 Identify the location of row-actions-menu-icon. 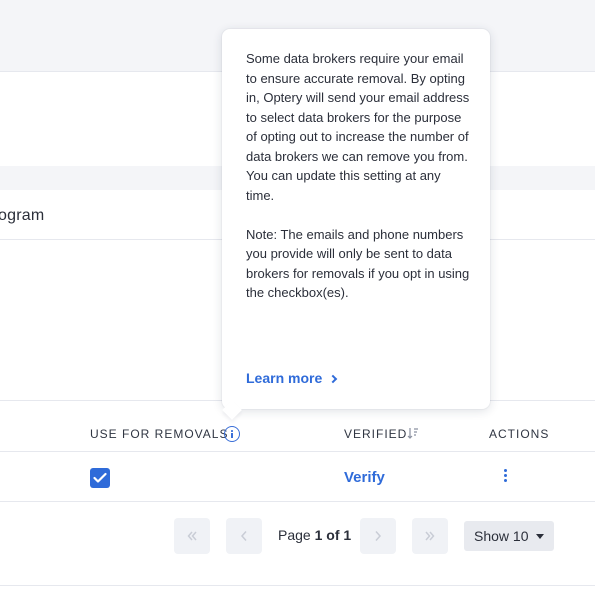
(505, 477).